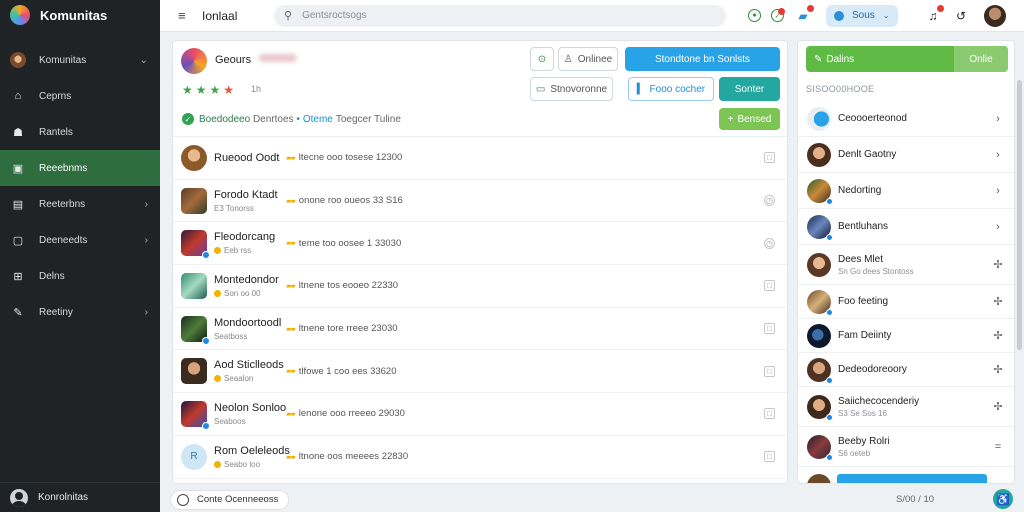 This screenshot has height=512, width=1024. What do you see at coordinates (18, 276) in the screenshot?
I see `grid-icon: ⊞` at bounding box center [18, 276].